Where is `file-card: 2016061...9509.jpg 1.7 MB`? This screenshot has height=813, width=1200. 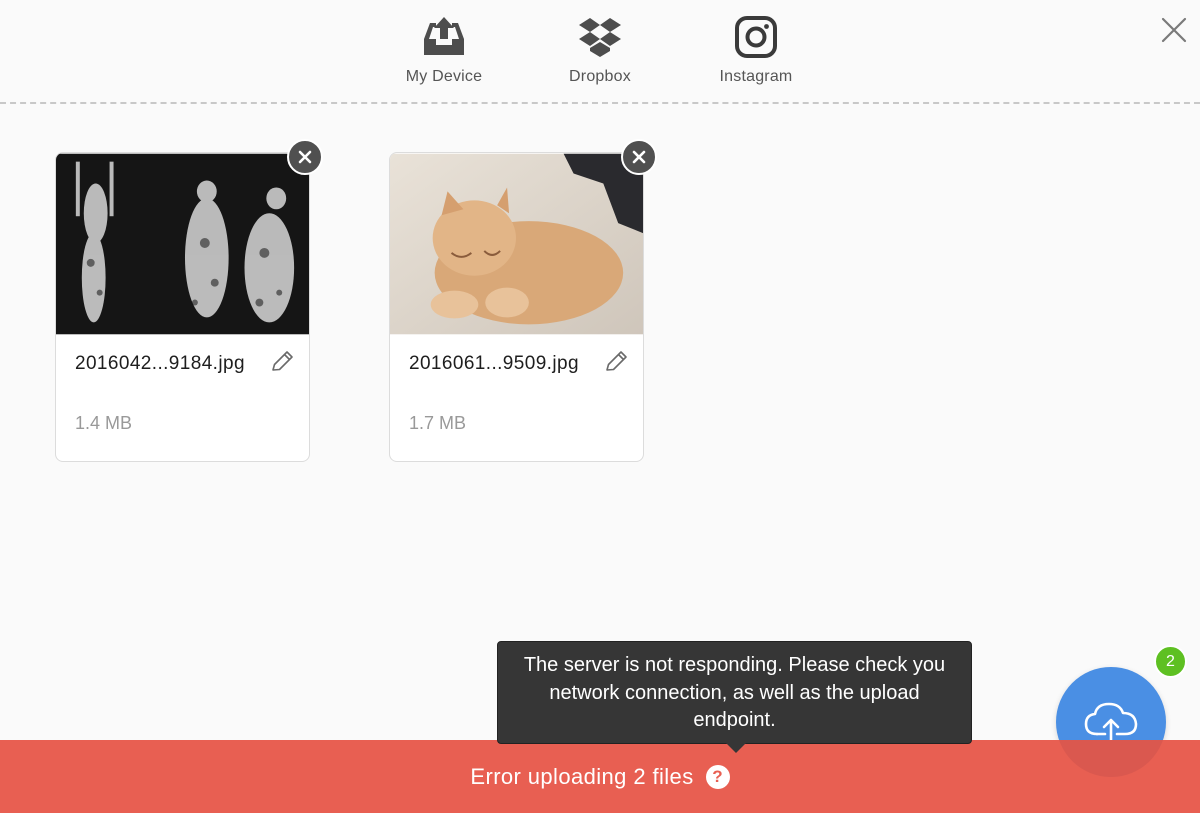
file-card: 2016061...9509.jpg 1.7 MB is located at coordinates (523, 300).